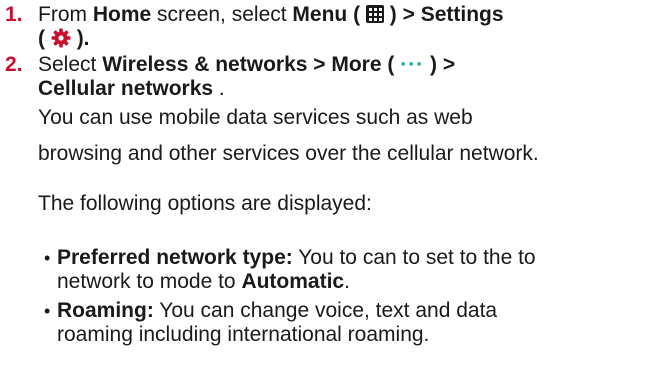 The image size is (663, 366). I want to click on settings-path: Wireless & networks > More (, so click(248, 64).